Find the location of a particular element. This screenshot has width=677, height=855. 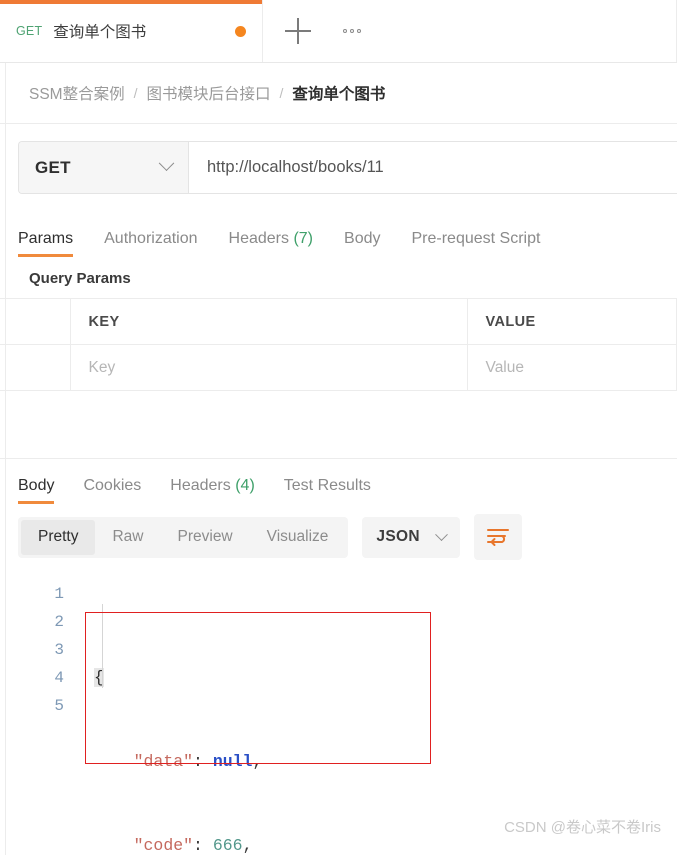

response-tab-cookies-label: Cookies is located at coordinates (112, 485).